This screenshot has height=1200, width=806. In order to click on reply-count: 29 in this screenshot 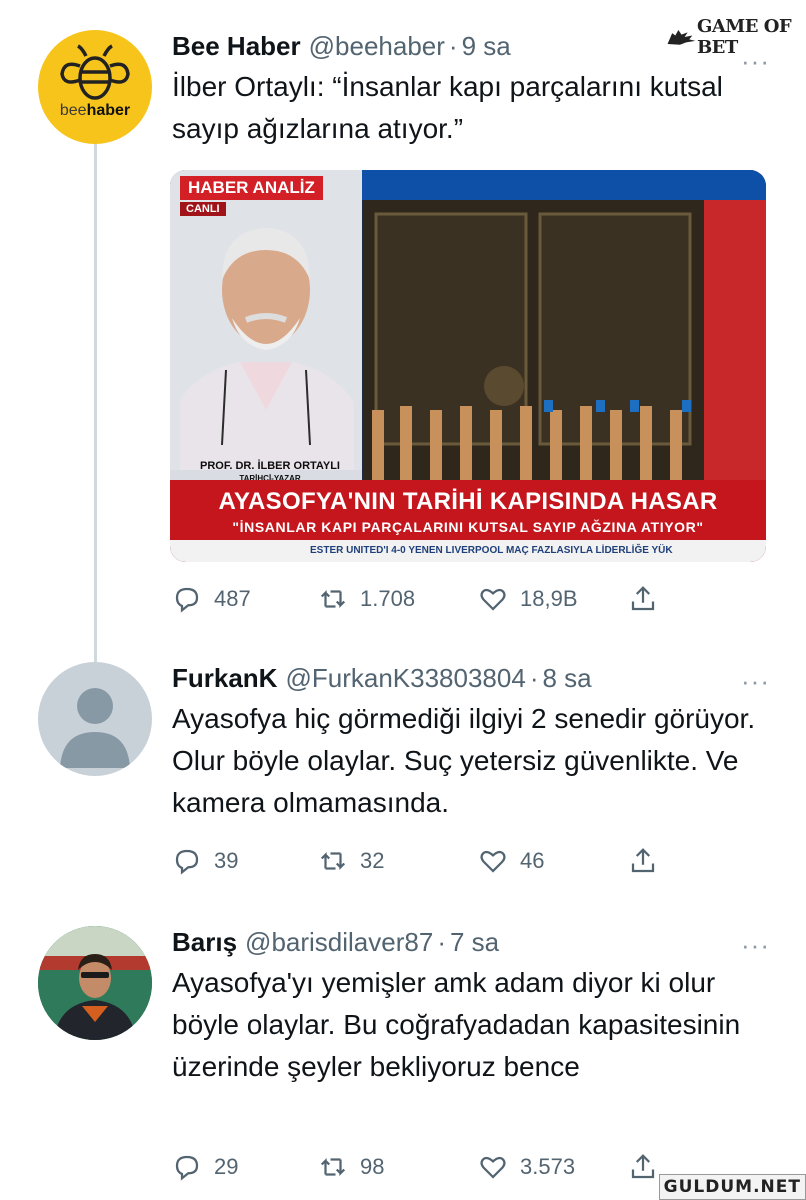, I will do `click(226, 1166)`.